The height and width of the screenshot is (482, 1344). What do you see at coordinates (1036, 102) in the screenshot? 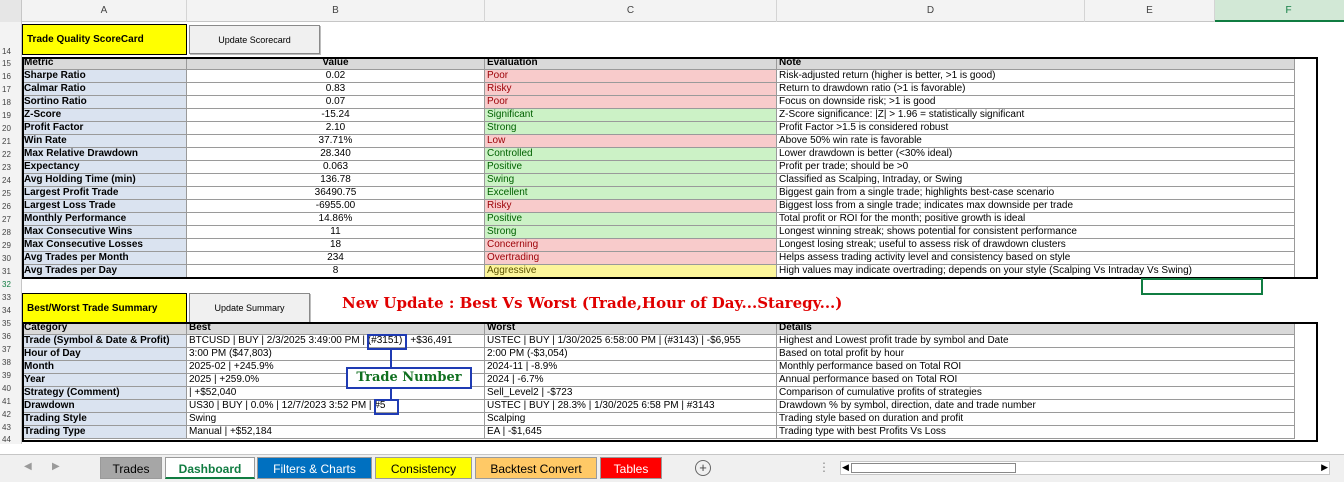
I see `metric-note: Focus on downside risk; >1 is good` at bounding box center [1036, 102].